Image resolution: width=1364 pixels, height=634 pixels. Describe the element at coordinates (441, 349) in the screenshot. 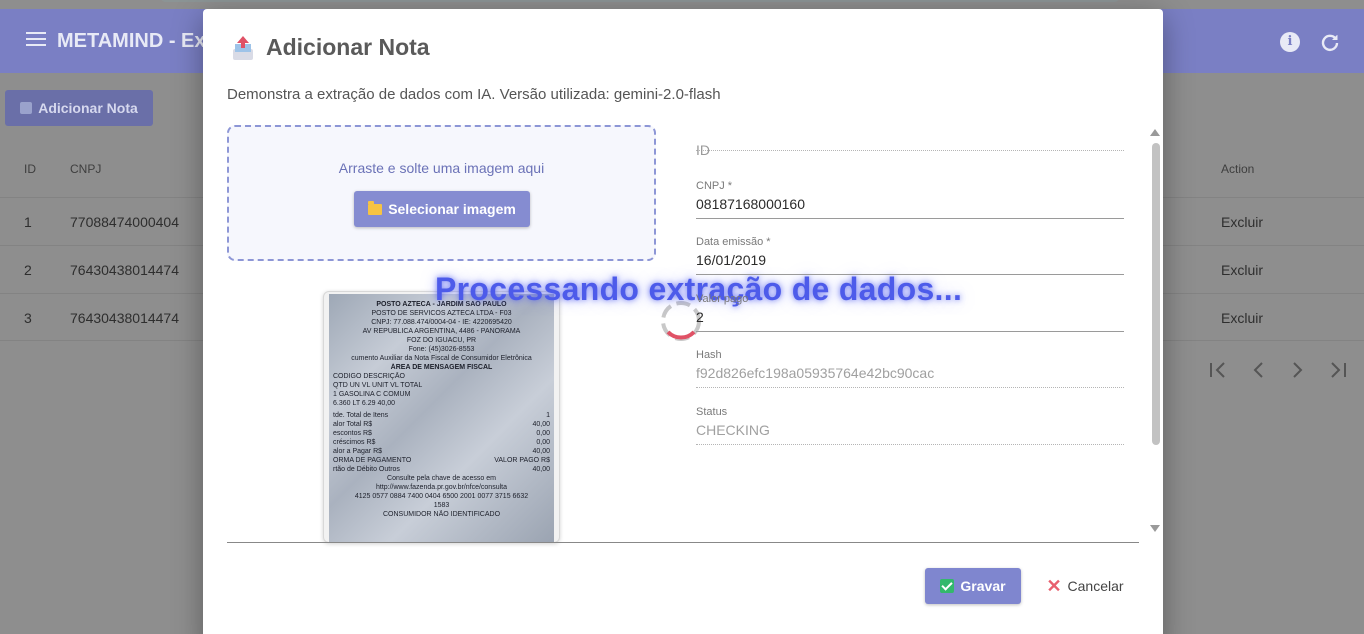

I see `receipt-line: Fone: (45)3026-8553` at that location.